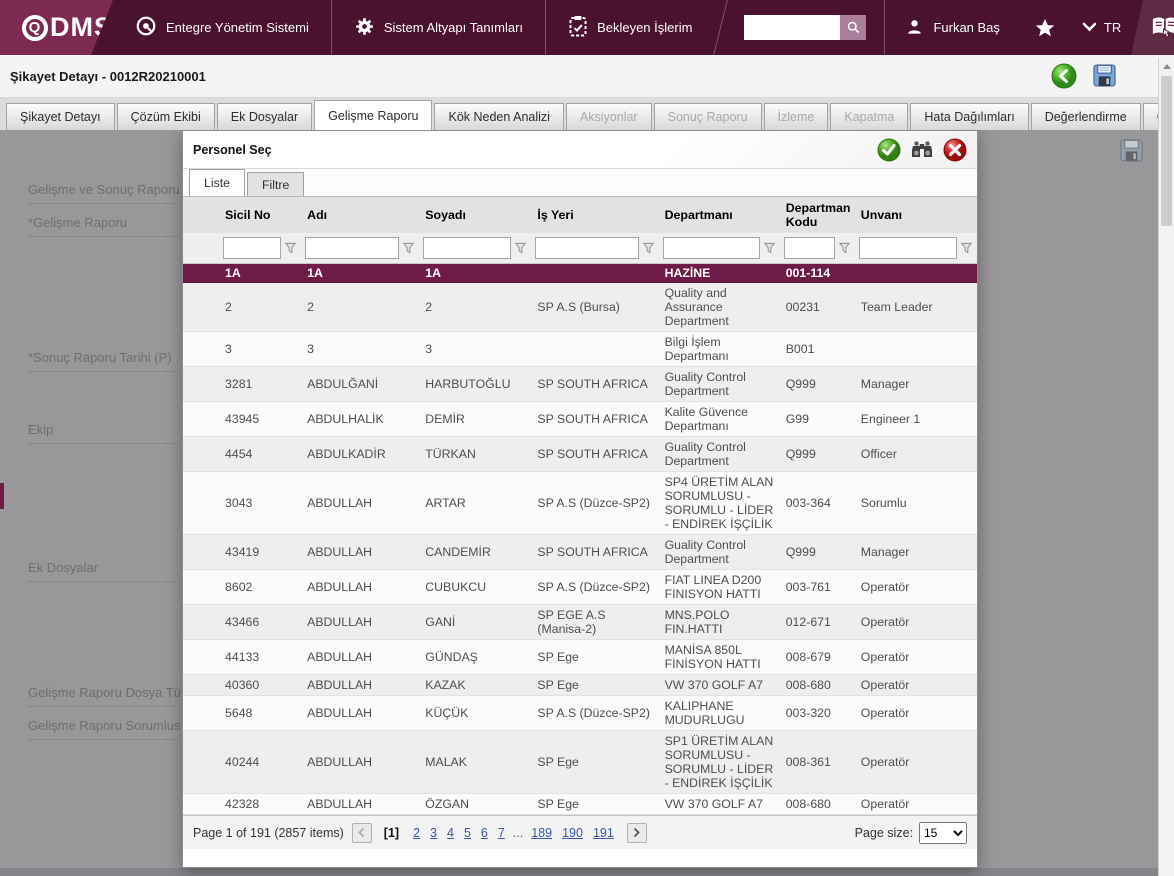  Describe the element at coordinates (433, 833) in the screenshot. I see `pager-page-3: 3` at that location.